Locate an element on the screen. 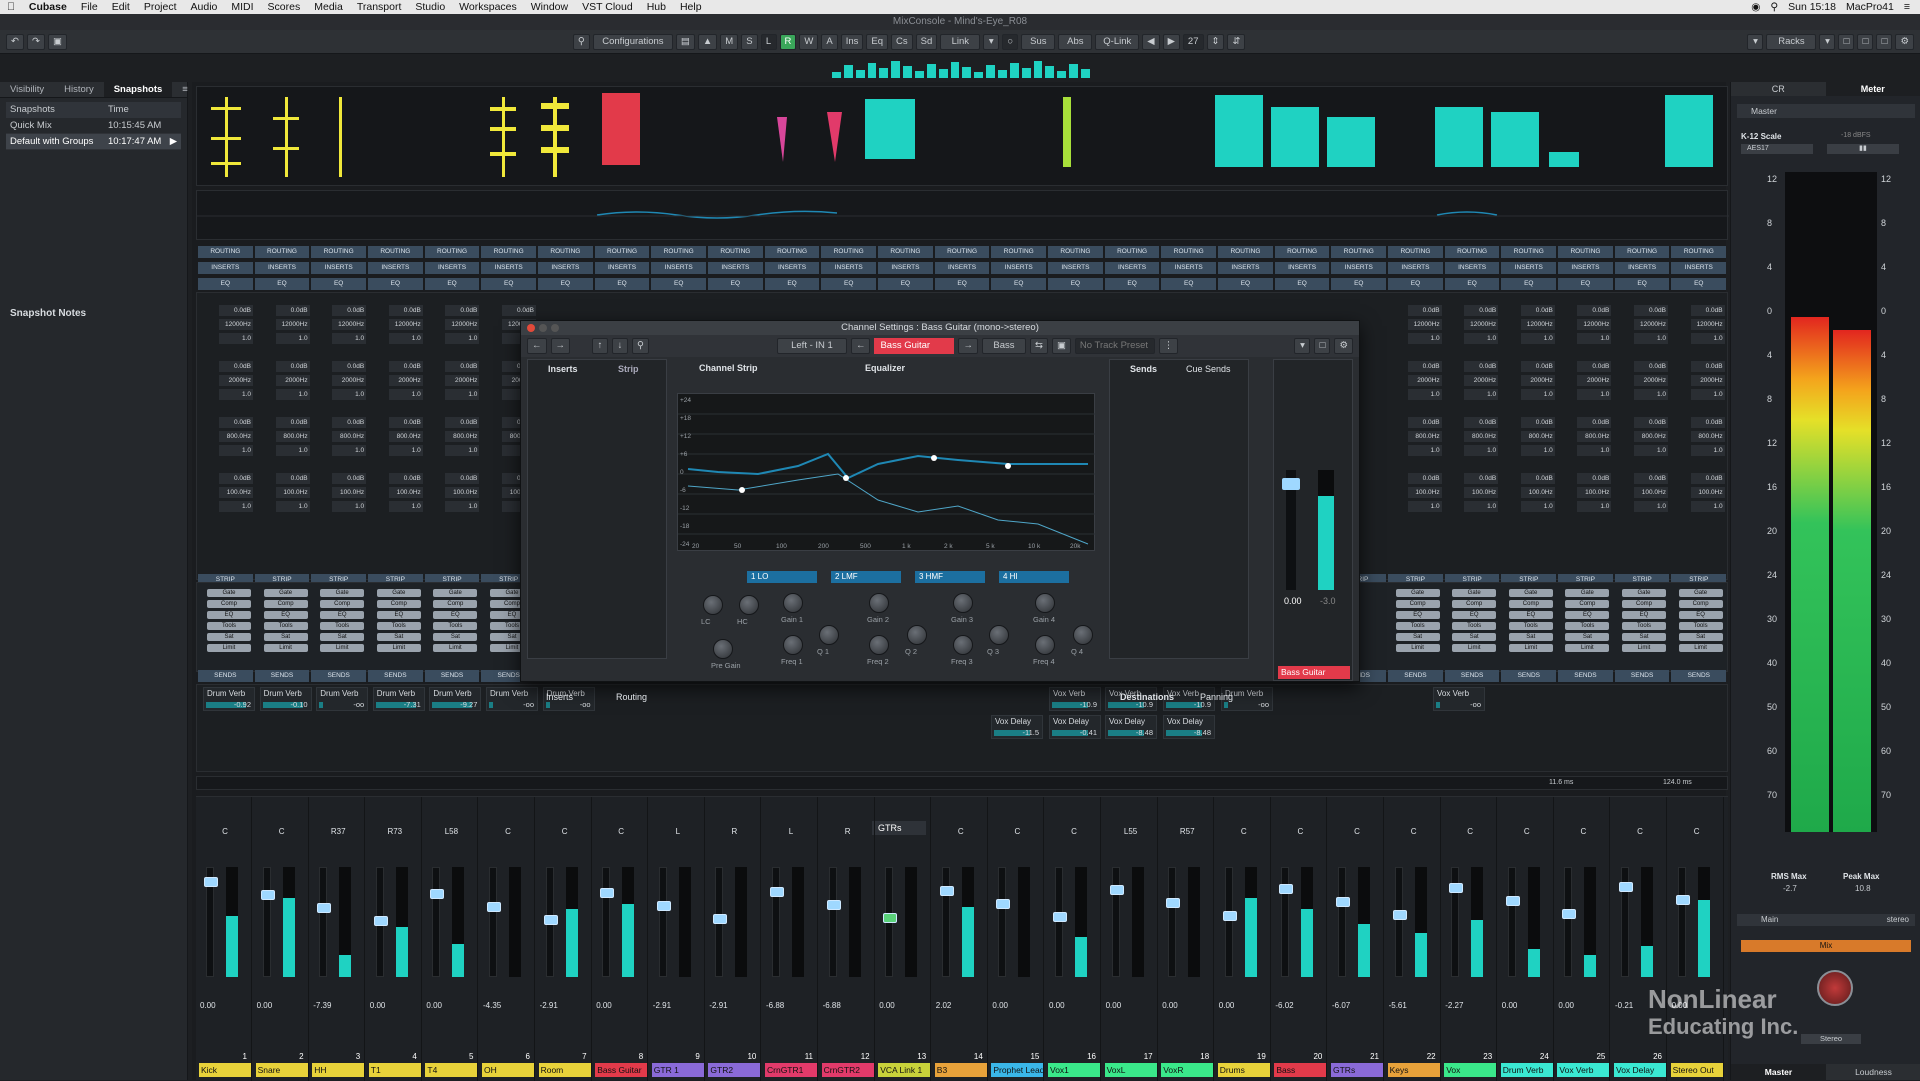  snapshot-row: Default with Groups 10:17:47 AM ▶ is located at coordinates (93, 142).